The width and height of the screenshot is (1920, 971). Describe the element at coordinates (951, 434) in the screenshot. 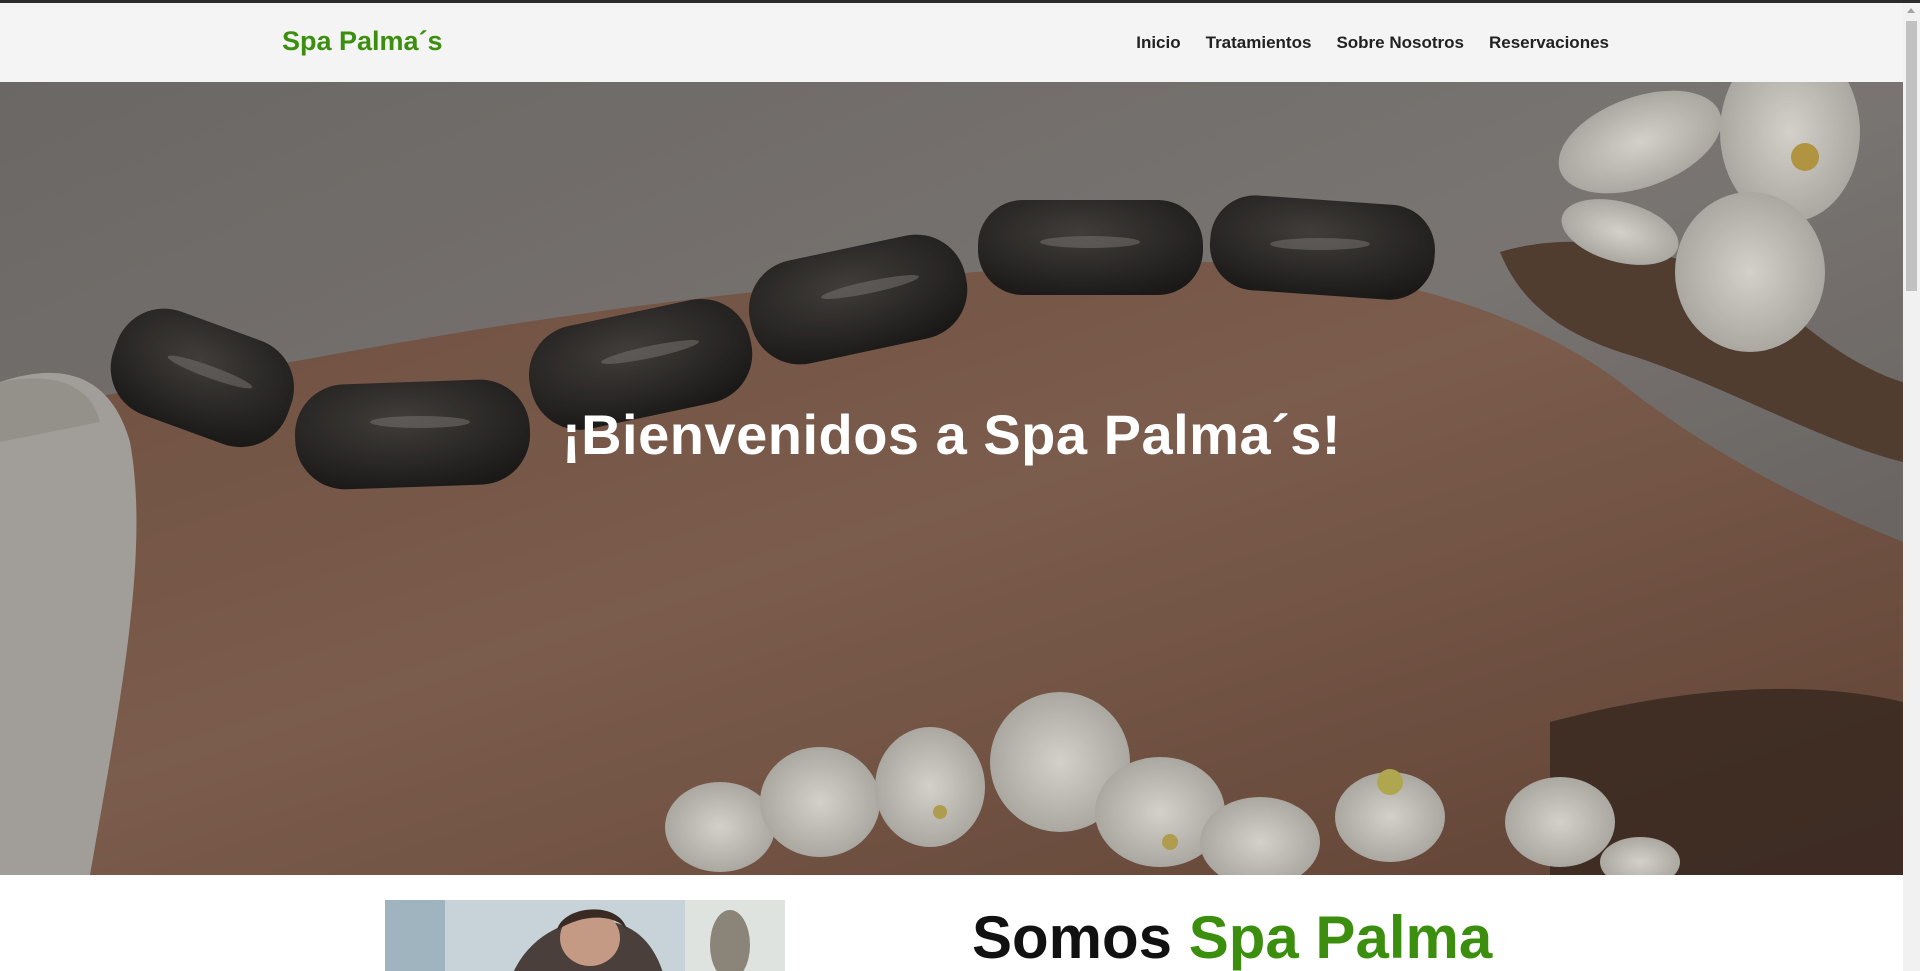

I see `hero-title: ¡Bienvenidos a Spa Palma´s!` at that location.